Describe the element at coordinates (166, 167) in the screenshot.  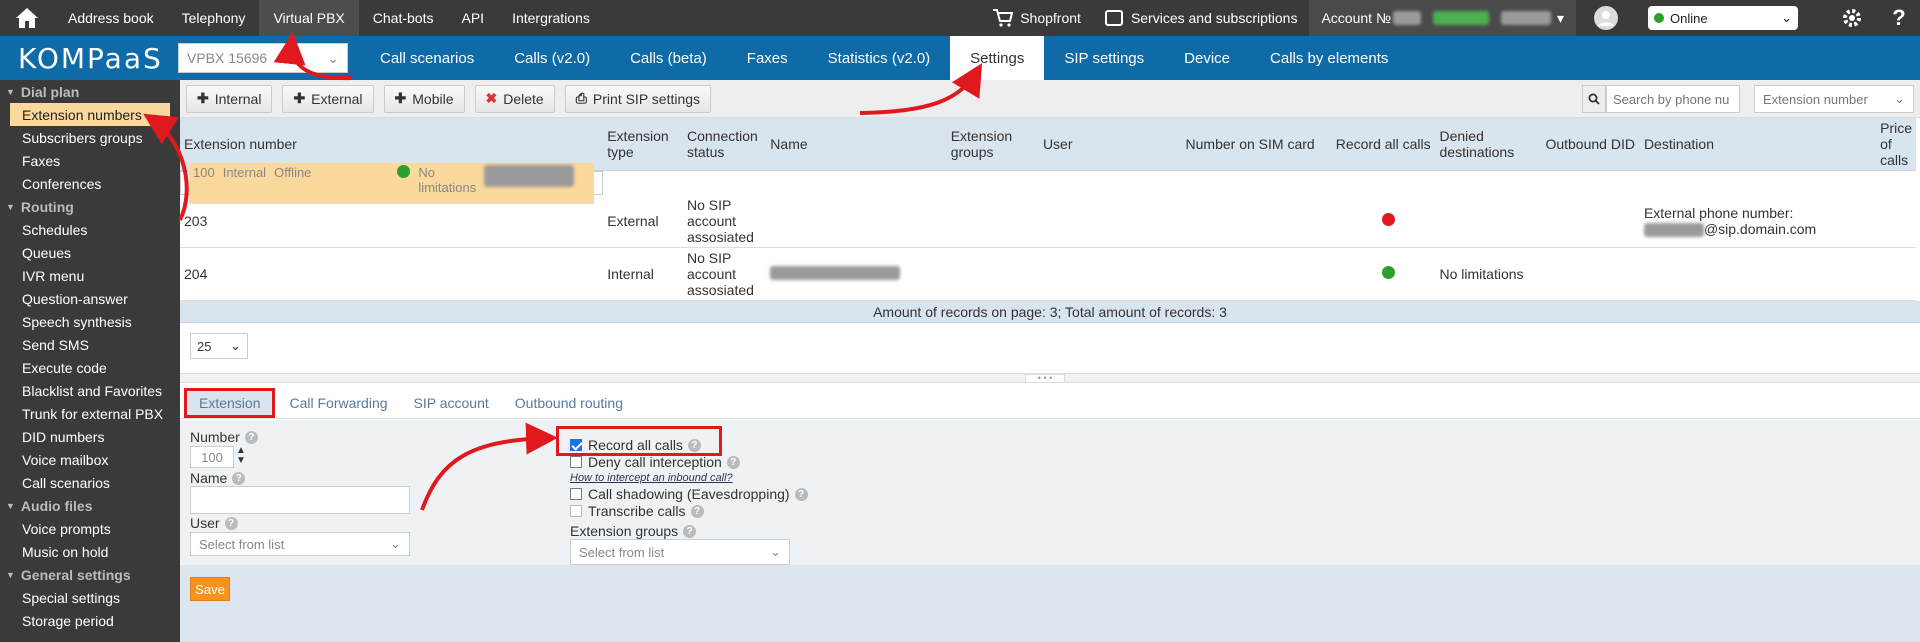
I see `arrow-extension-numbers` at that location.